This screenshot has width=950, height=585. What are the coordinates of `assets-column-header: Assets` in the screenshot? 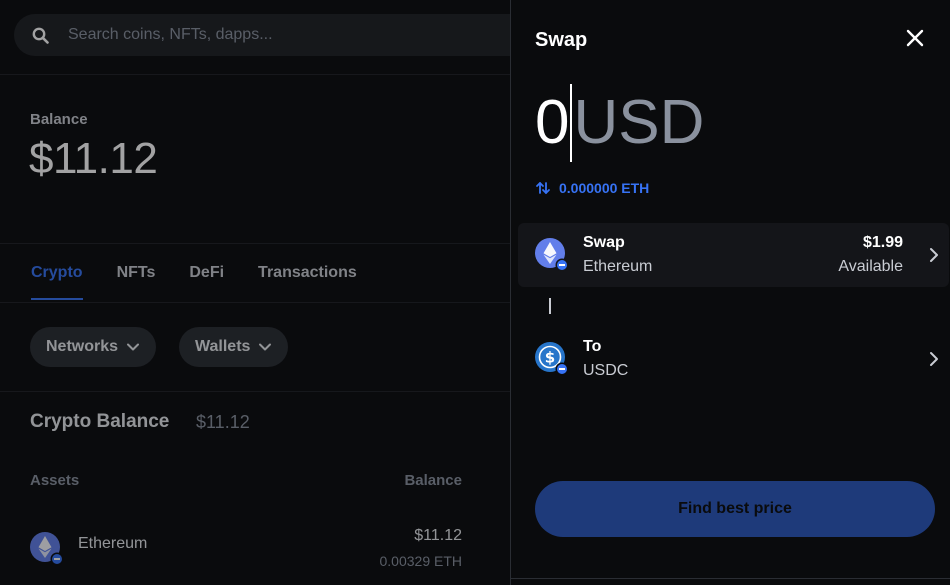 It's located at (54, 480).